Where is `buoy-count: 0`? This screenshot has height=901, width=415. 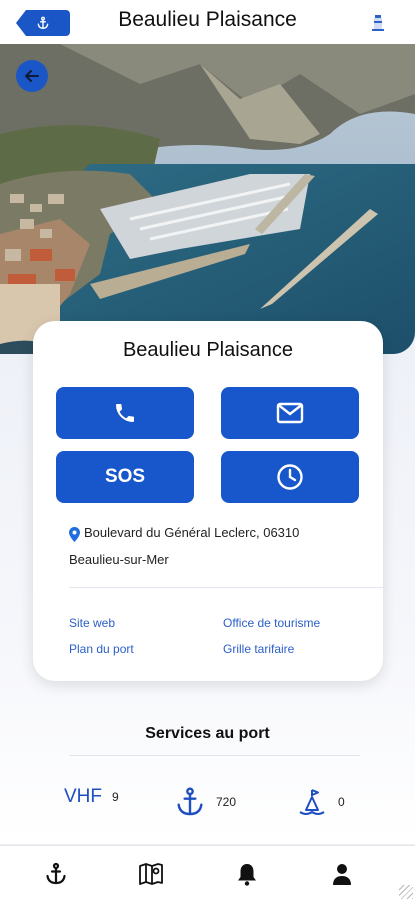 buoy-count: 0 is located at coordinates (341, 802).